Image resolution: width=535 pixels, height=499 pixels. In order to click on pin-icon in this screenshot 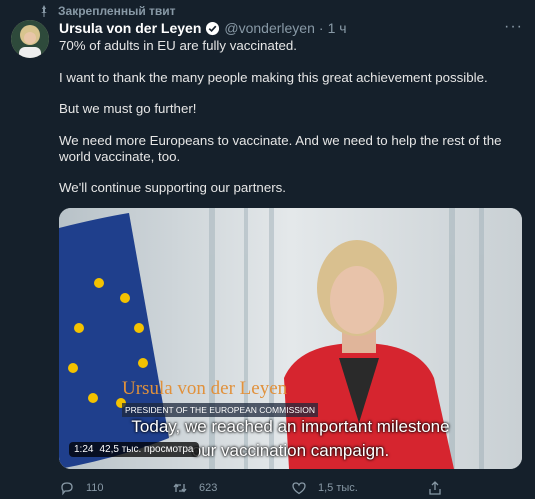, I will do `click(44, 11)`.